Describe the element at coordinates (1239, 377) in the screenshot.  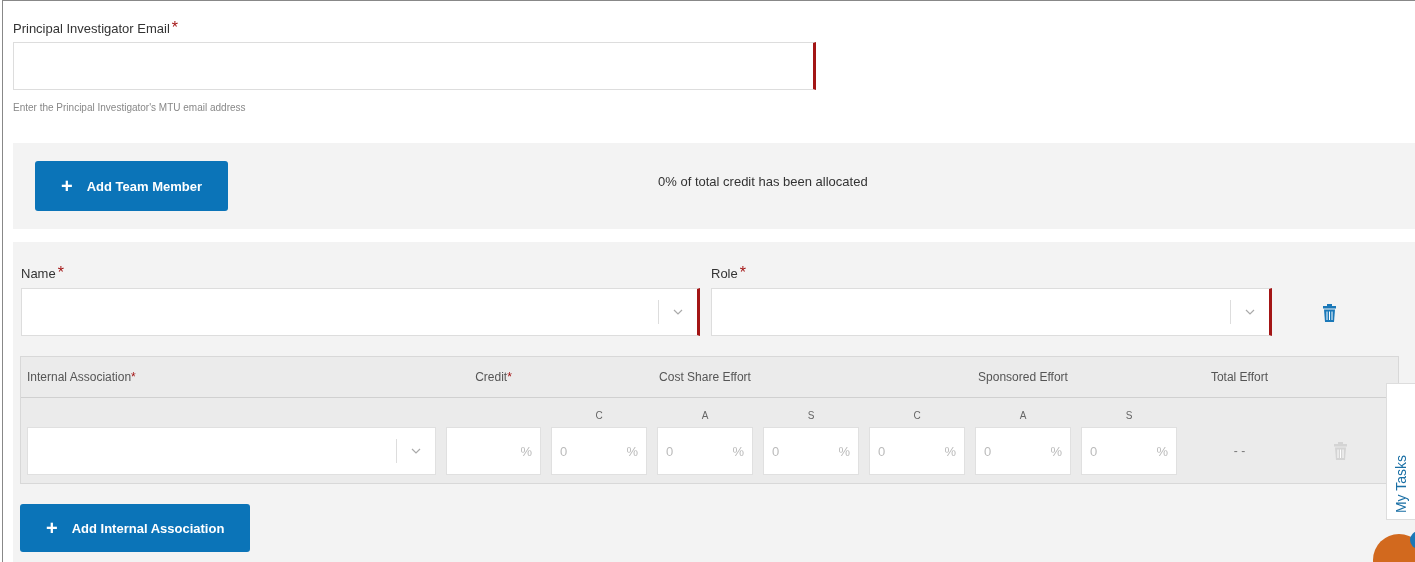
I see `column-header: Total Effort` at that location.